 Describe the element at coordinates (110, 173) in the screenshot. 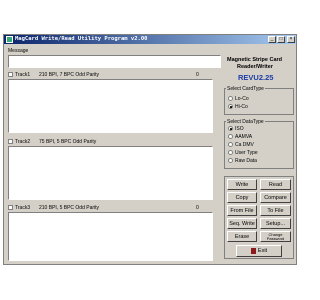

I see `track2-data` at that location.